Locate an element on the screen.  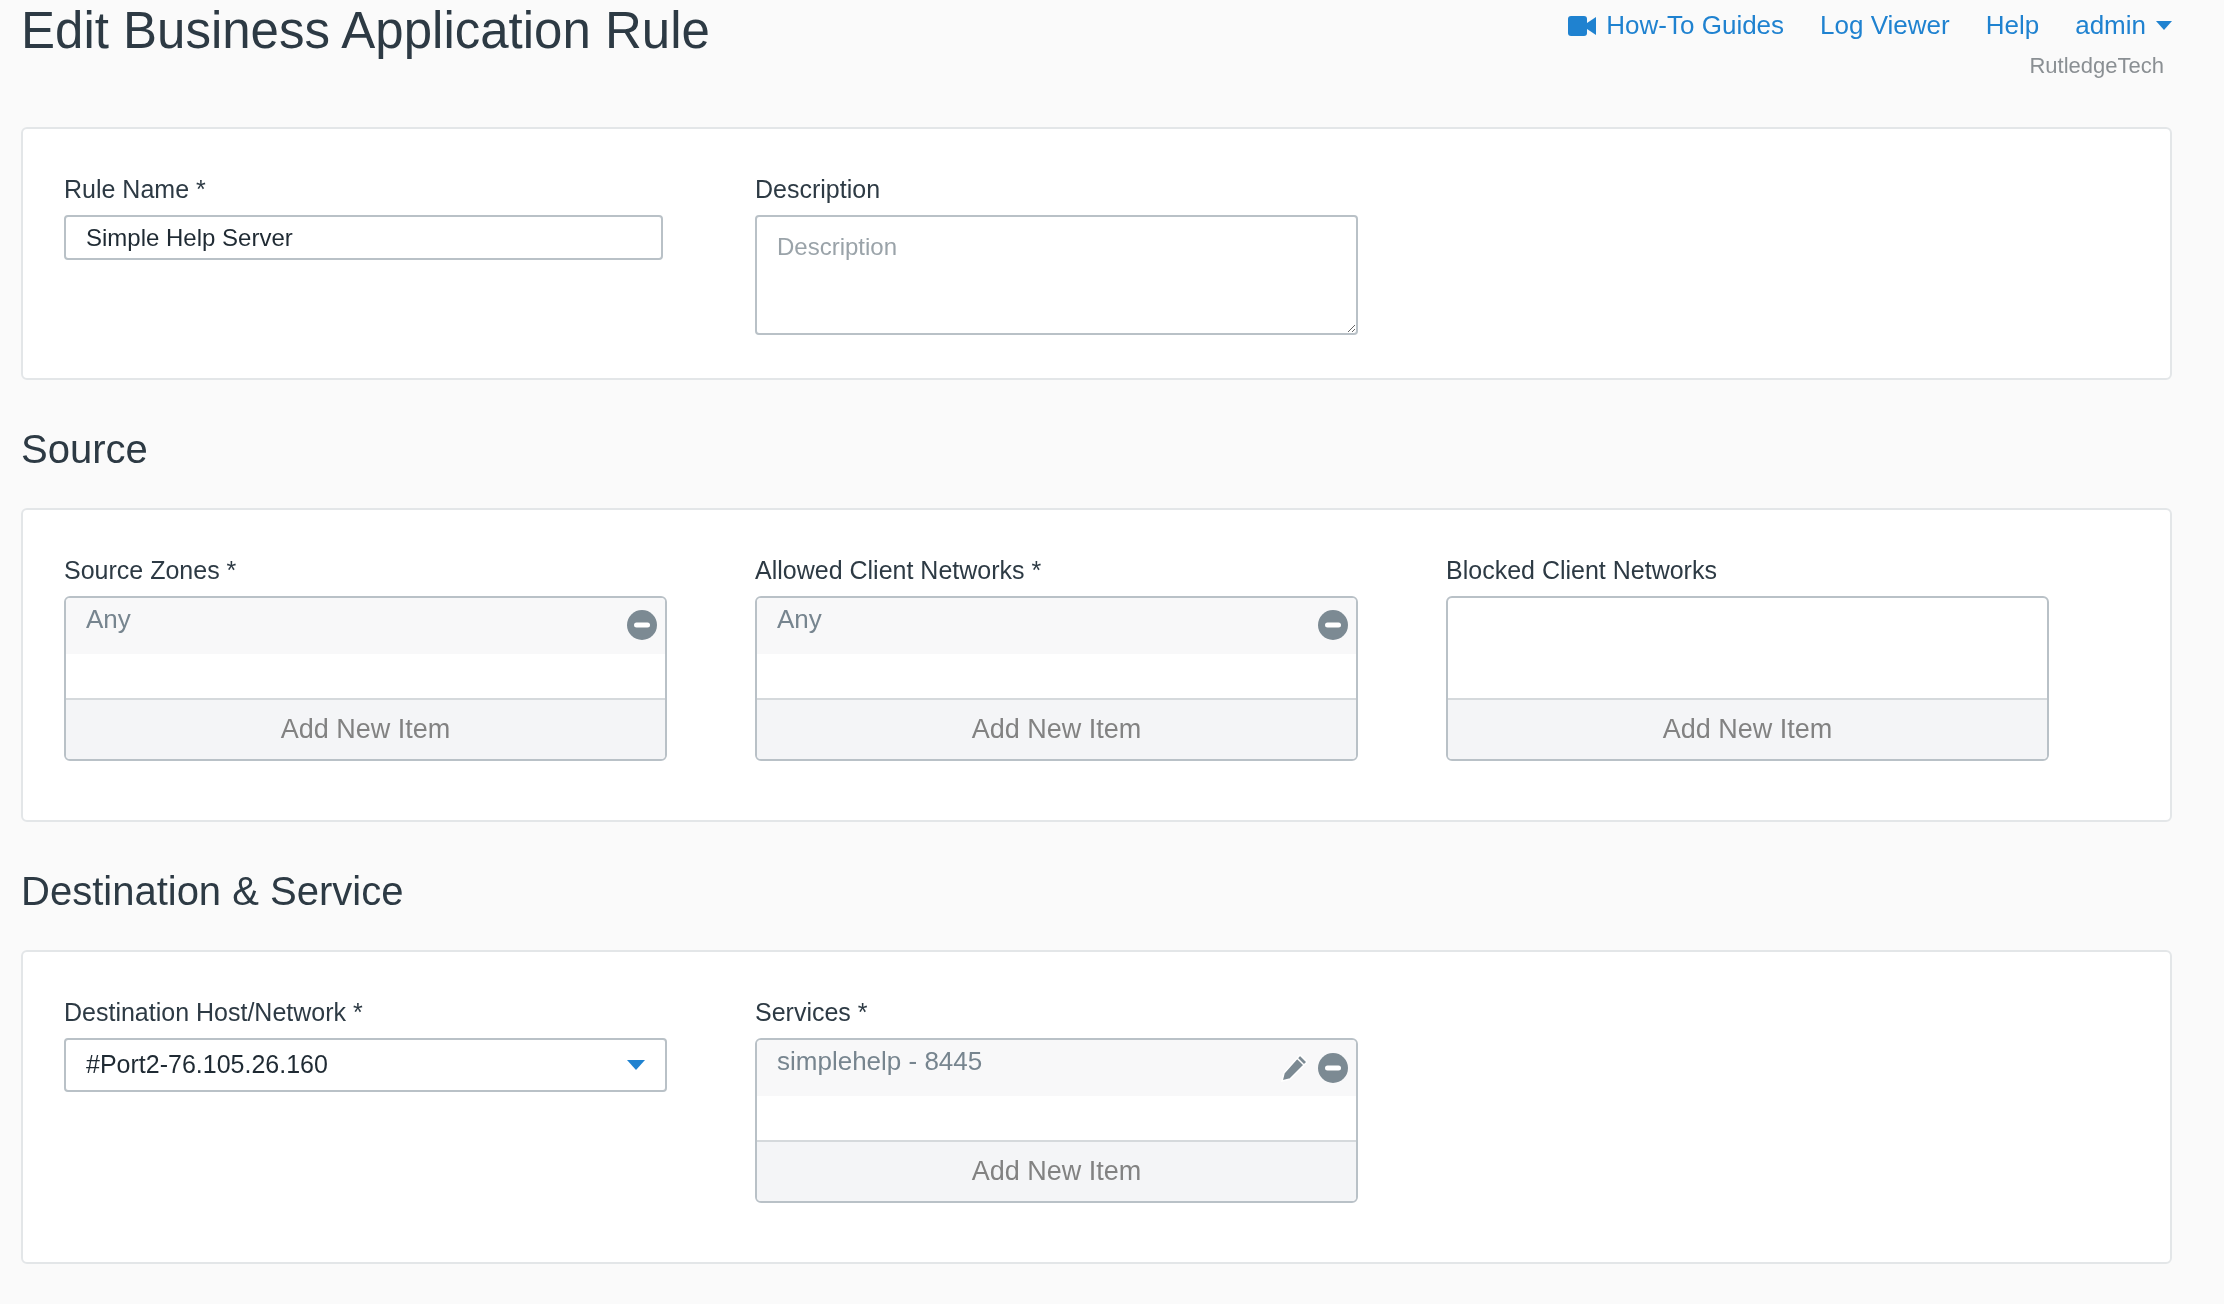
nav-link: How-To Guides is located at coordinates (1676, 25).